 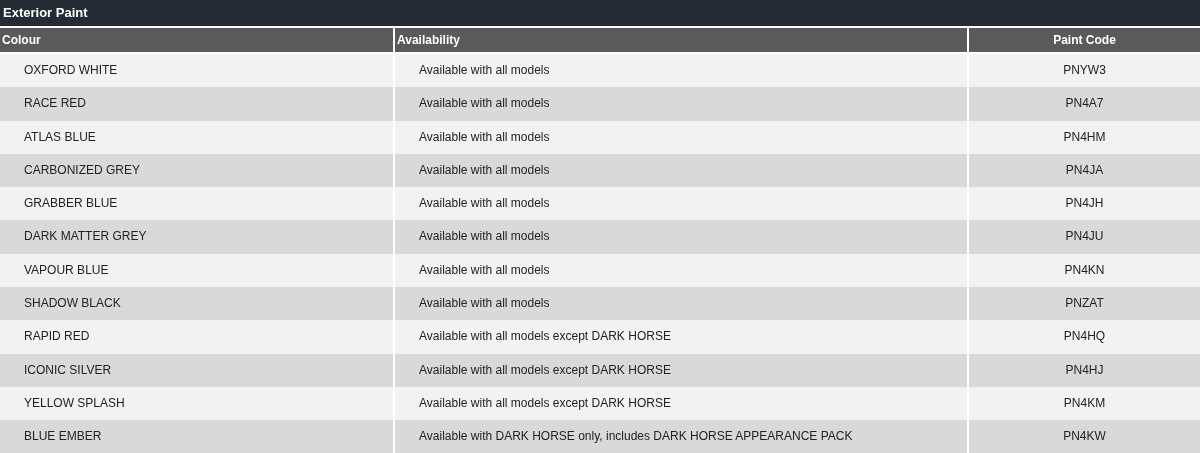 I want to click on table-cell: GRABBER BLUE, so click(x=196, y=204).